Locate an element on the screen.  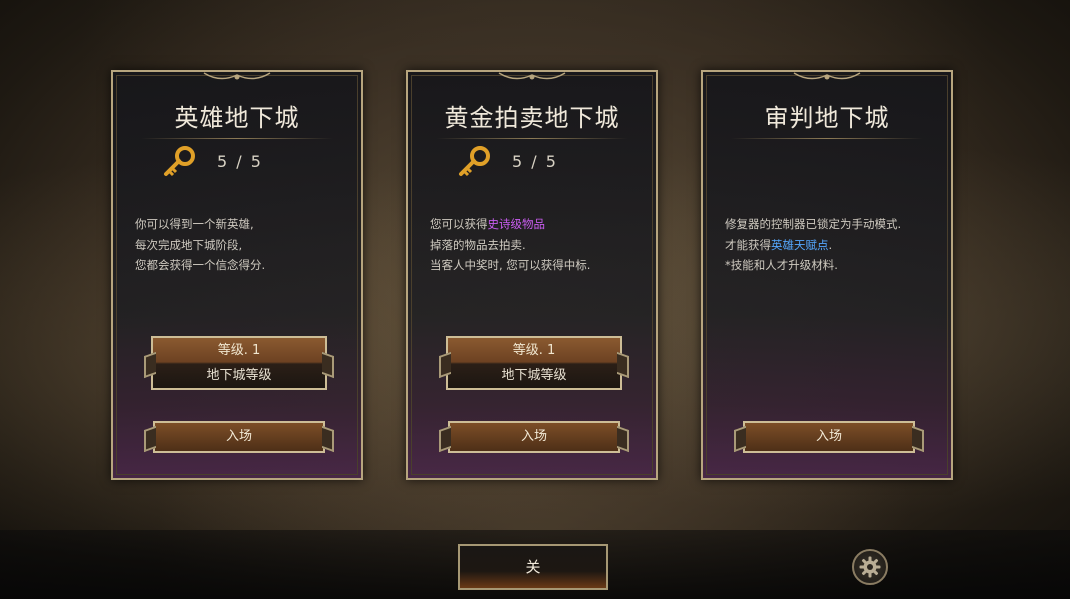
card-description: 你可以得到一个新英雄, 每次完成地下城阶段, 您都会获得一个信念得分. is located at coordinates (240, 245).